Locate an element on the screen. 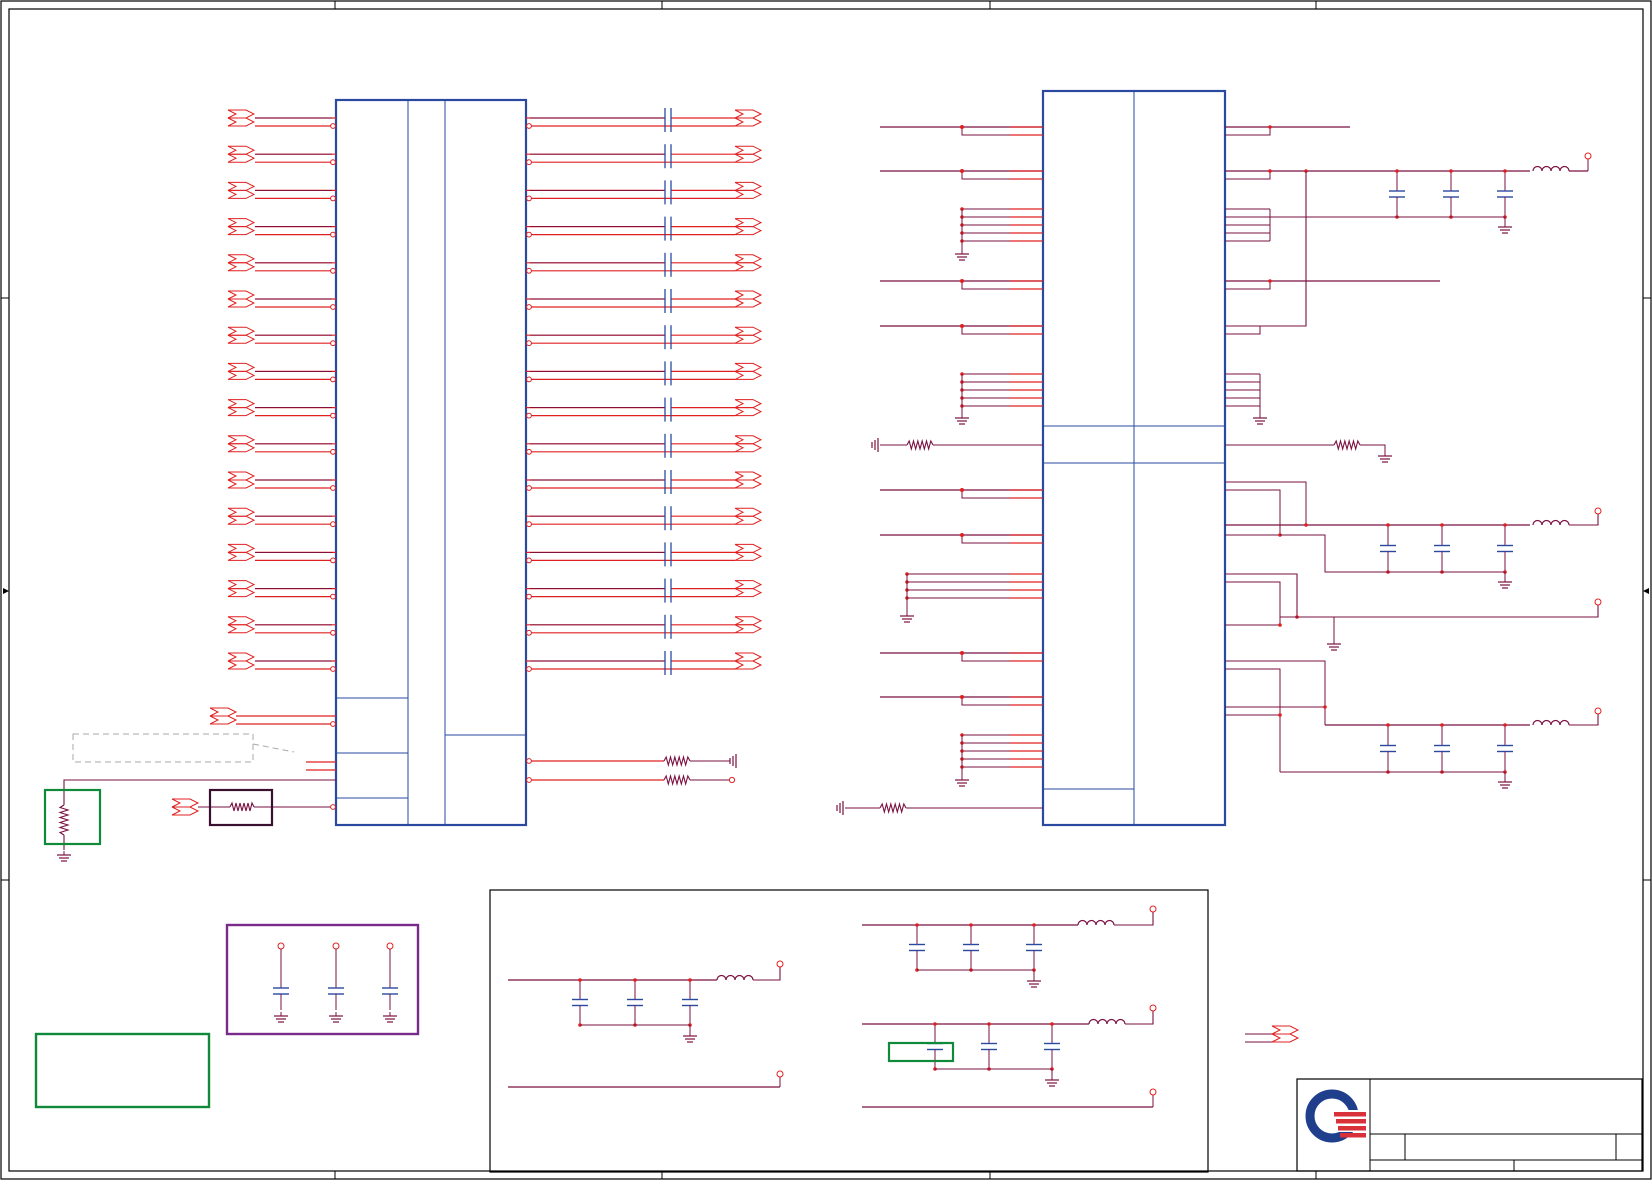 Image resolution: width=1652 pixels, height=1180 pixels. filter-inductor is located at coordinates (1107, 1021).